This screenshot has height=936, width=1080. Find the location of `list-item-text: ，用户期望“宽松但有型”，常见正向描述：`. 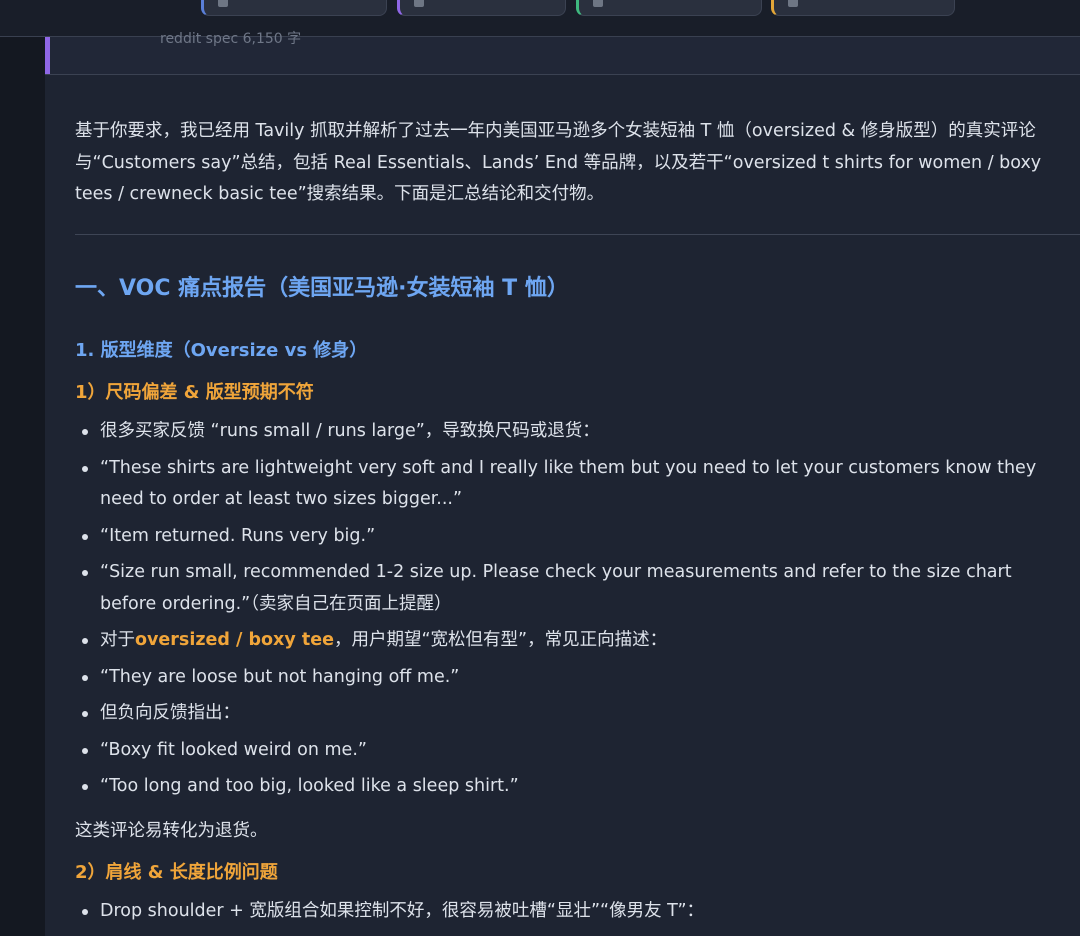

list-item-text: ，用户期望“宽松但有型”，常见正向描述： is located at coordinates (500, 640).